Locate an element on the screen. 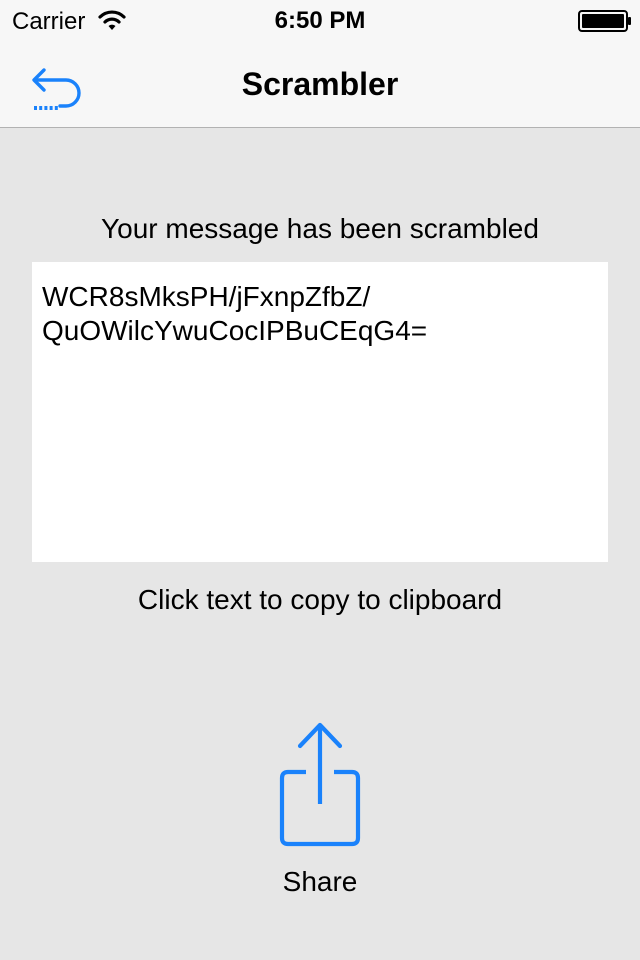 The width and height of the screenshot is (640, 960). share-label: Share is located at coordinates (320, 881).